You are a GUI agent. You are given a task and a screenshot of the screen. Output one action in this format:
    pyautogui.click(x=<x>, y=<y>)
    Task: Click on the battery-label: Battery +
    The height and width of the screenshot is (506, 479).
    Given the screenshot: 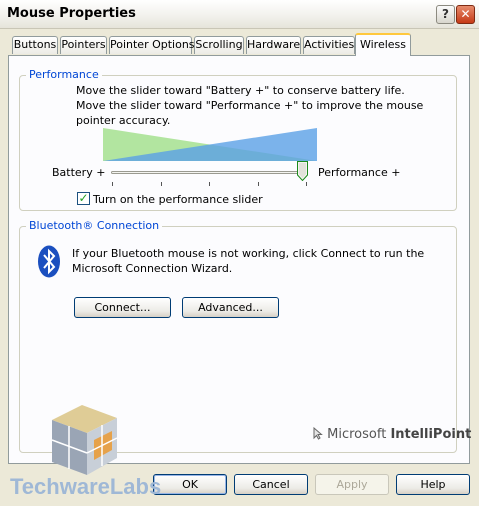 What is the action you would take?
    pyautogui.click(x=79, y=172)
    